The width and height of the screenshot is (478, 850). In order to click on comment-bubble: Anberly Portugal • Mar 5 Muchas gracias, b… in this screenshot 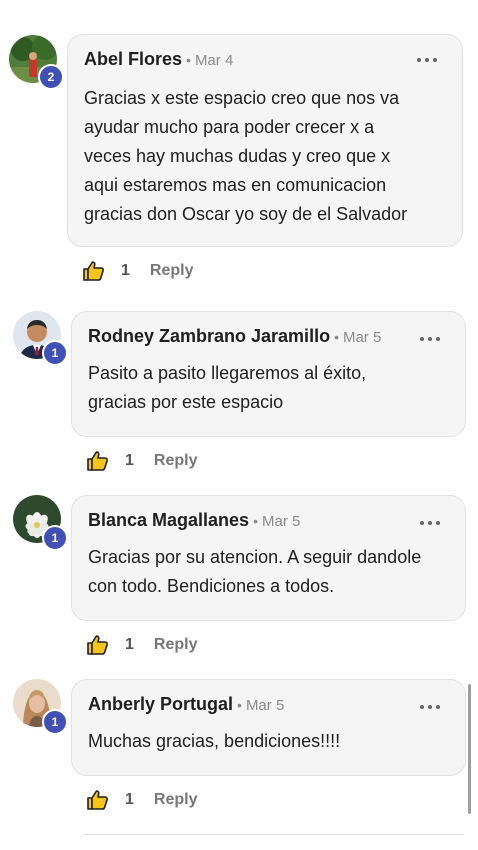, I will do `click(268, 727)`.